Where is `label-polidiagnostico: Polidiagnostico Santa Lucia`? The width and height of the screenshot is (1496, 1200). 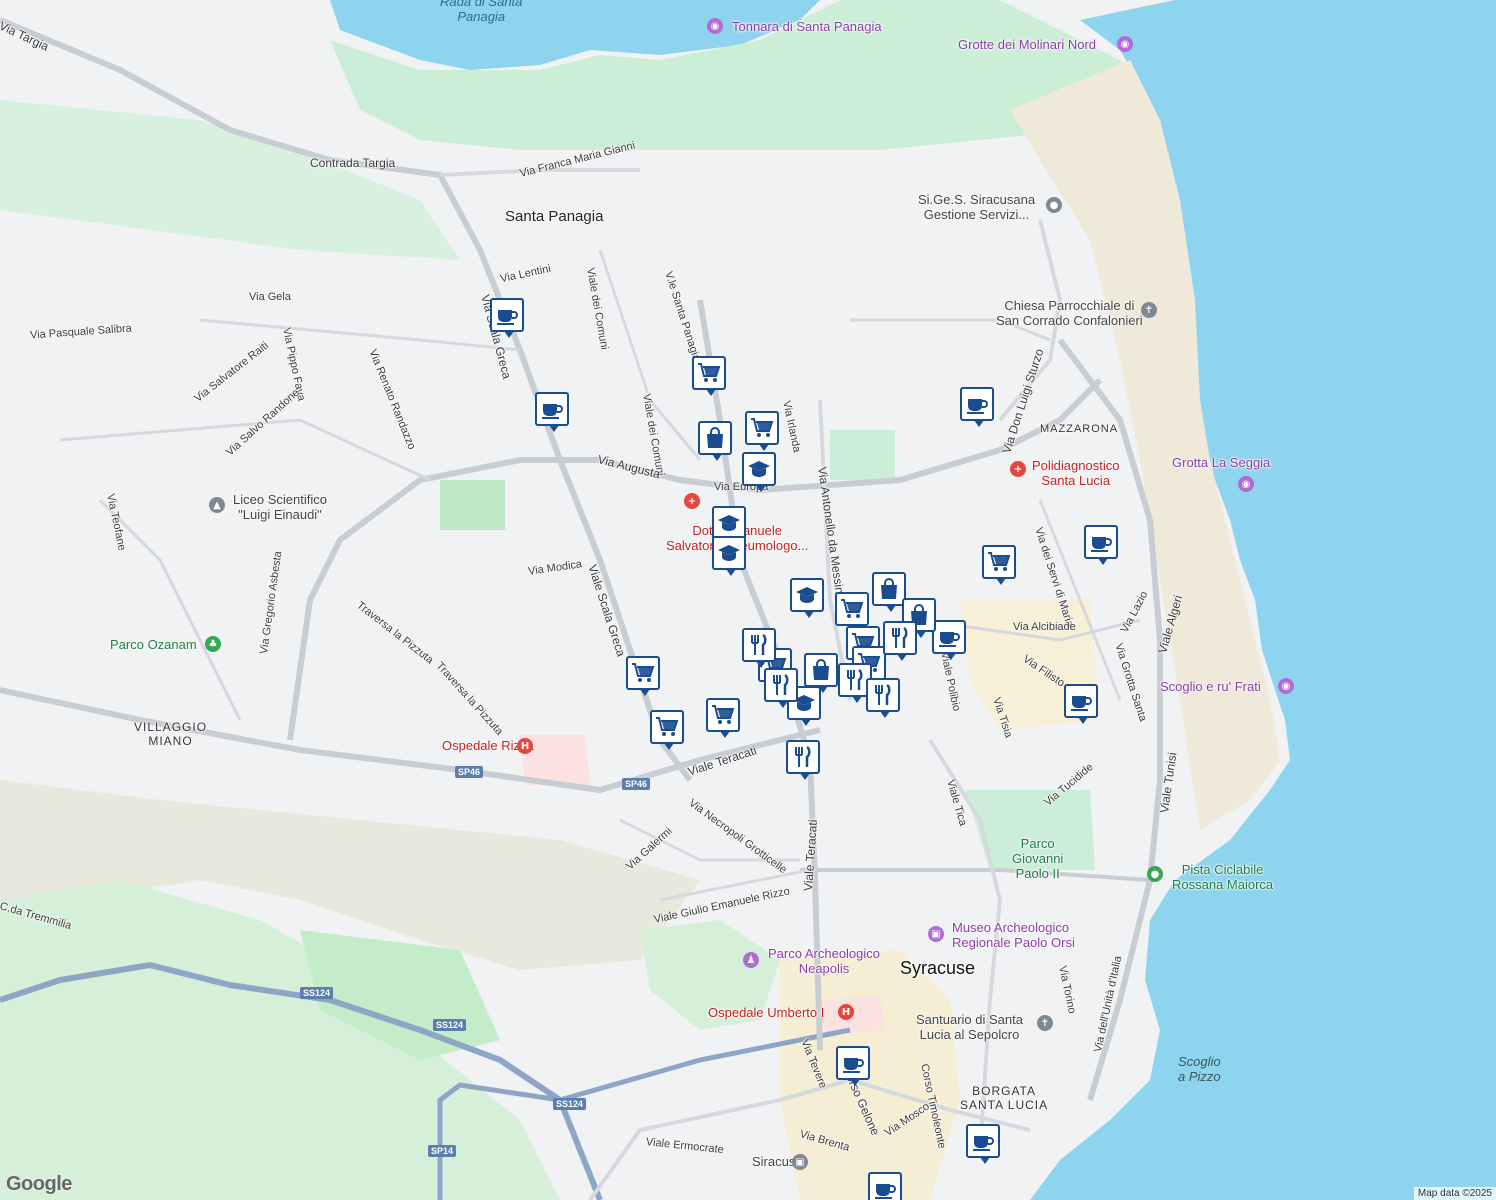
label-polidiagnostico: Polidiagnostico Santa Lucia is located at coordinates (1076, 473).